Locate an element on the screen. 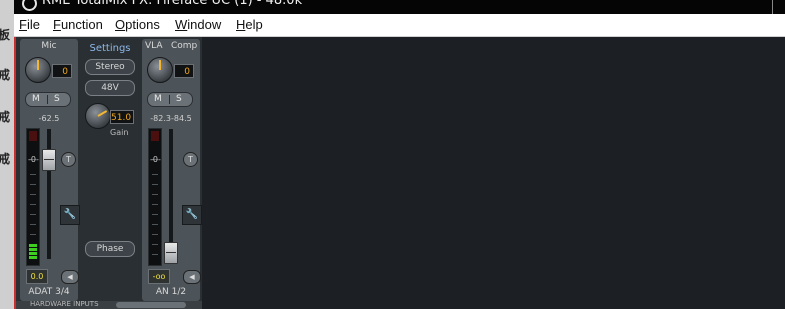  settings-panel: Settings Stereo 48V 51.0 Gain Phase is located at coordinates (110, 170).